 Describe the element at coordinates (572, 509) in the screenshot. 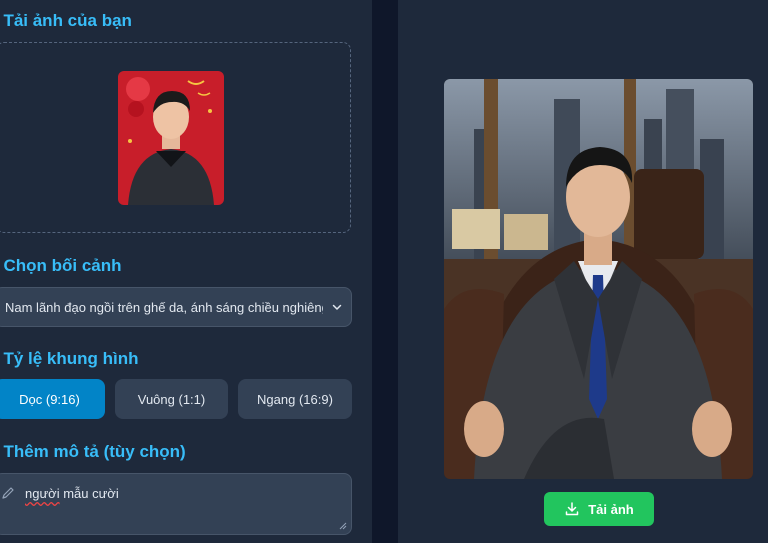

I see `download-icon` at that location.